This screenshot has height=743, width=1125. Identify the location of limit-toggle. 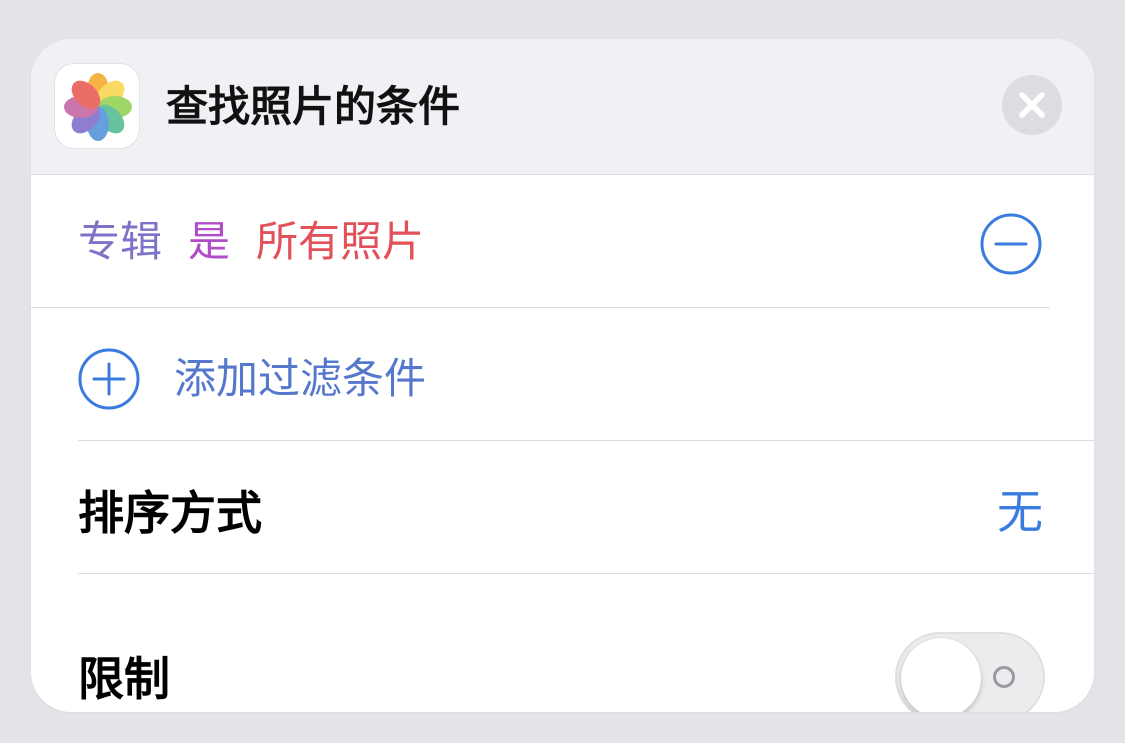
(970, 672).